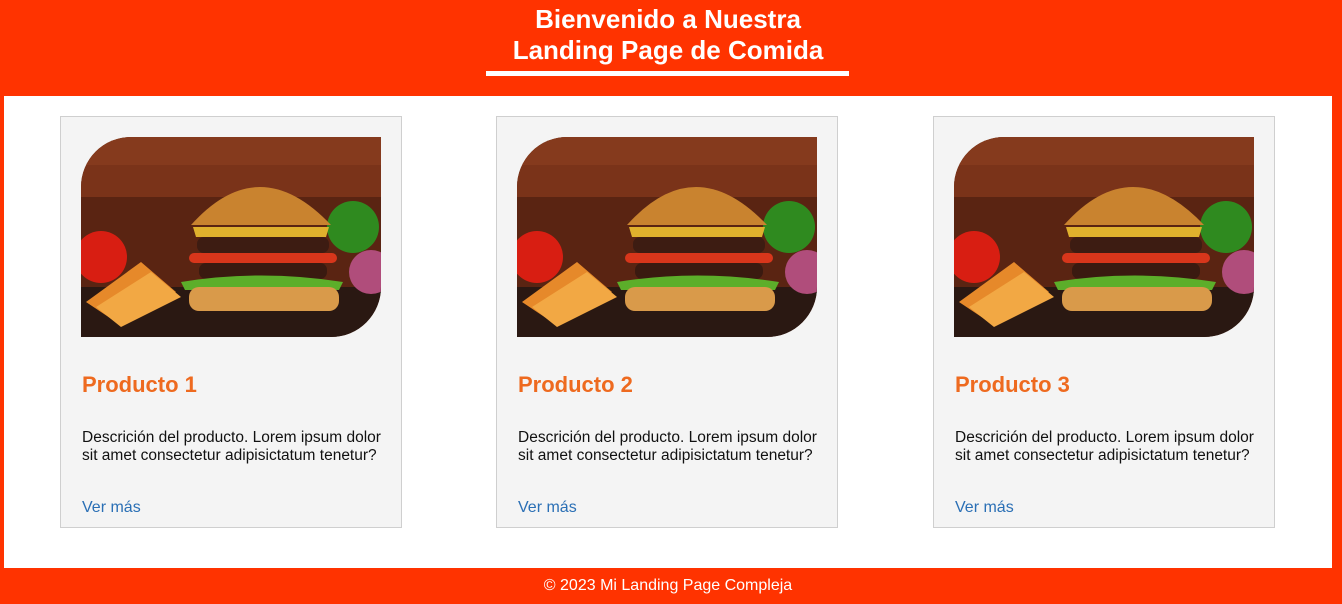  I want to click on product-title: Producto 1, so click(139, 384).